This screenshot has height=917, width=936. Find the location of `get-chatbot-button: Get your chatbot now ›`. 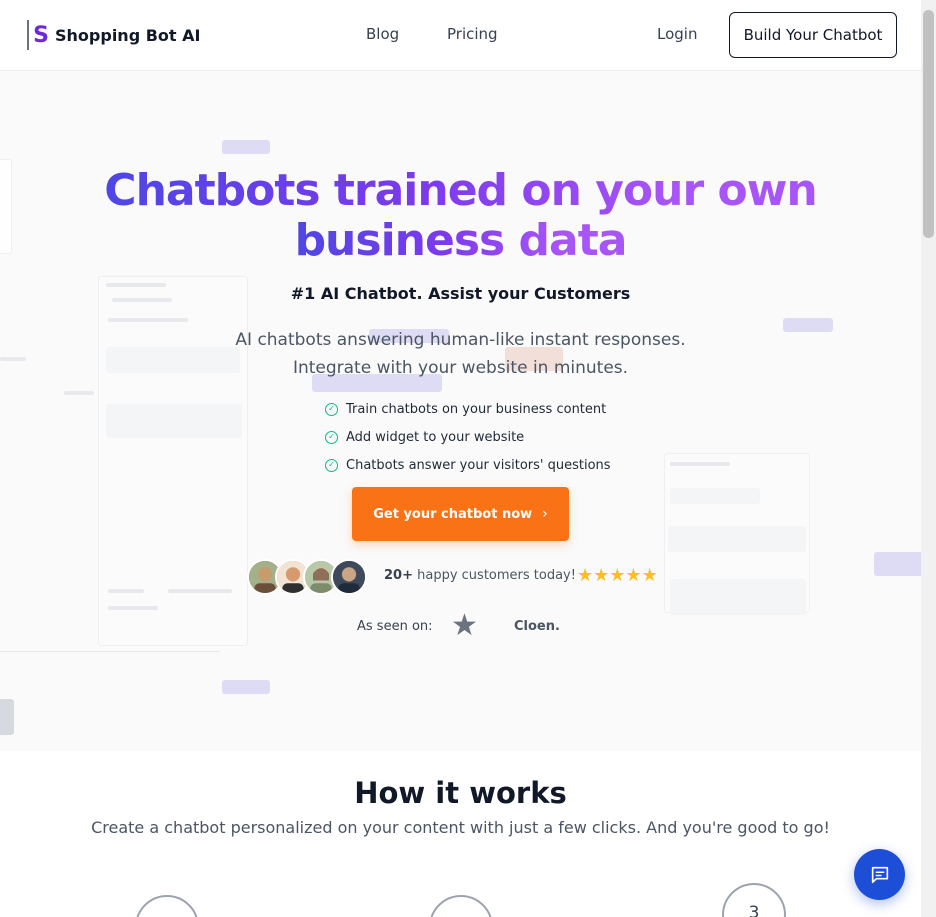

get-chatbot-button: Get your chatbot now › is located at coordinates (460, 514).